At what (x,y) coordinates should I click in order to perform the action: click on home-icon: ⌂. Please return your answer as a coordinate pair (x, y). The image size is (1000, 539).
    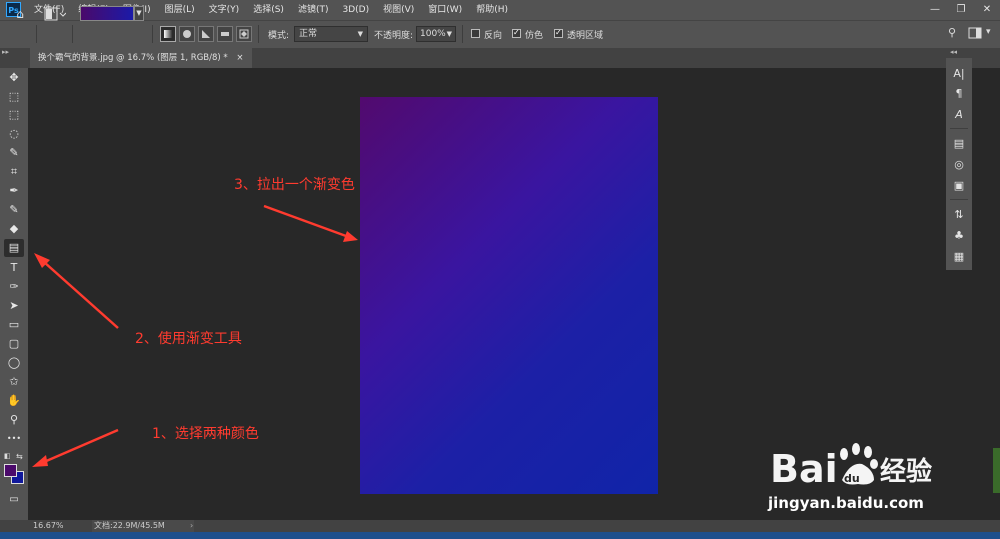
    Looking at the image, I should click on (20, 14).